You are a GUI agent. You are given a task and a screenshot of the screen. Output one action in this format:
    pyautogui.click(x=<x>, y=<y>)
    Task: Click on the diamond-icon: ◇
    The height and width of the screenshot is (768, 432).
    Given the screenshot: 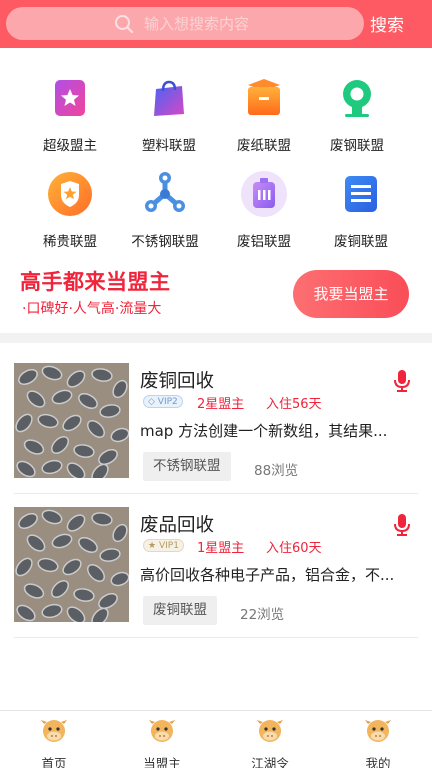 What is the action you would take?
    pyautogui.click(x=151, y=402)
    